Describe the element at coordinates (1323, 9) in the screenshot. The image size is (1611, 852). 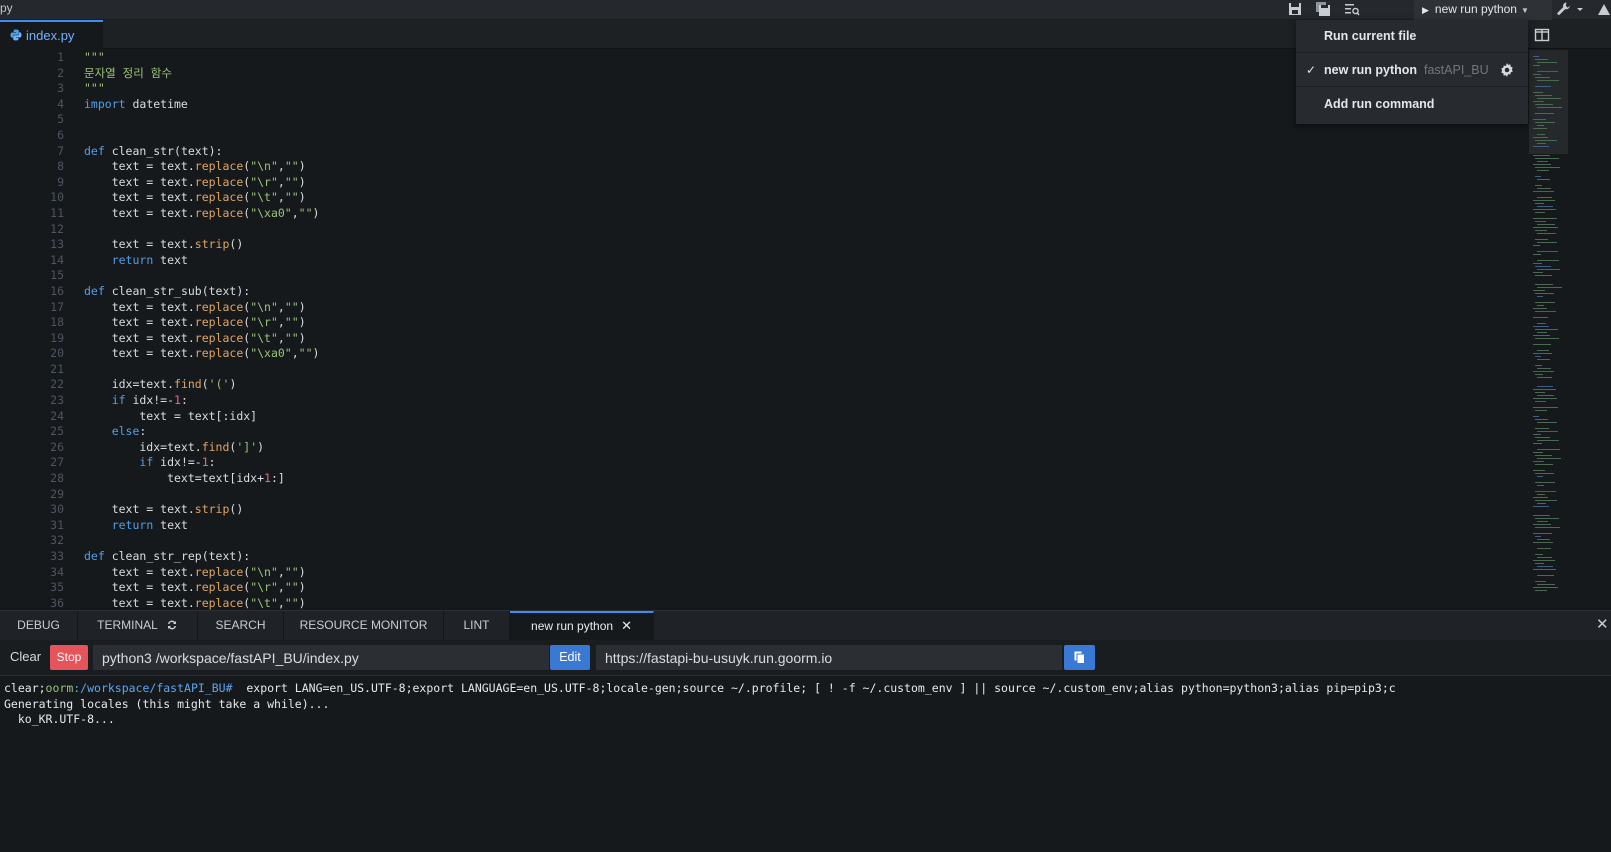
I see `save-all-icon` at that location.